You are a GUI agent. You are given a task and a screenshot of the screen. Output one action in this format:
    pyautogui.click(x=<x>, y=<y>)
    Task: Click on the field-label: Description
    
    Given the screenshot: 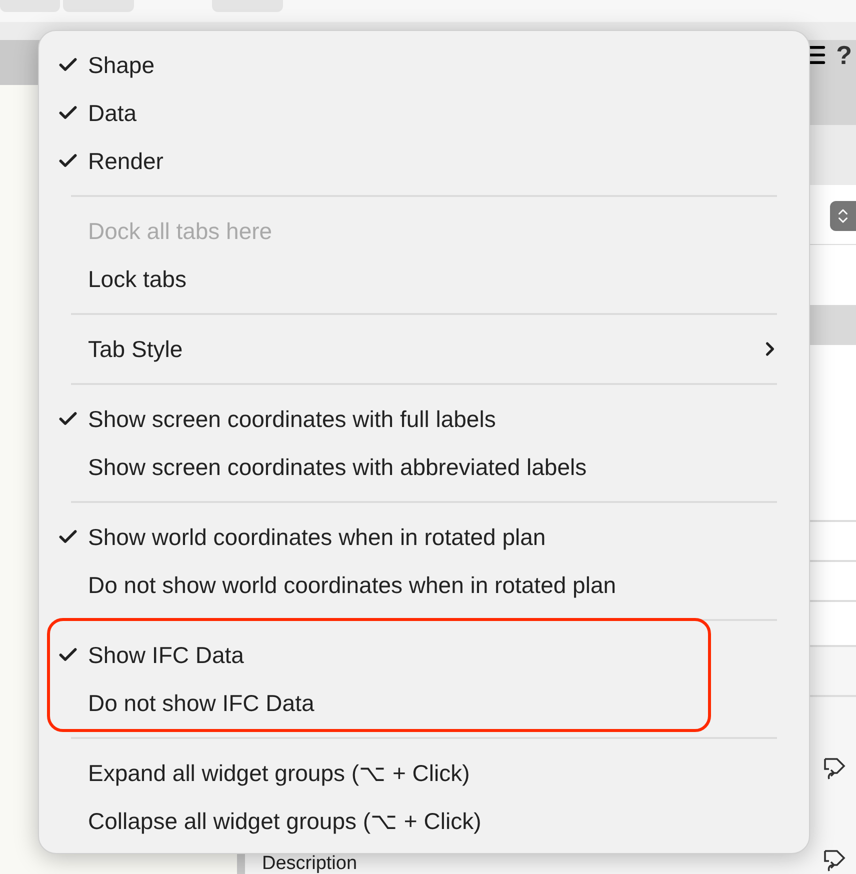 What is the action you would take?
    pyautogui.click(x=309, y=863)
    